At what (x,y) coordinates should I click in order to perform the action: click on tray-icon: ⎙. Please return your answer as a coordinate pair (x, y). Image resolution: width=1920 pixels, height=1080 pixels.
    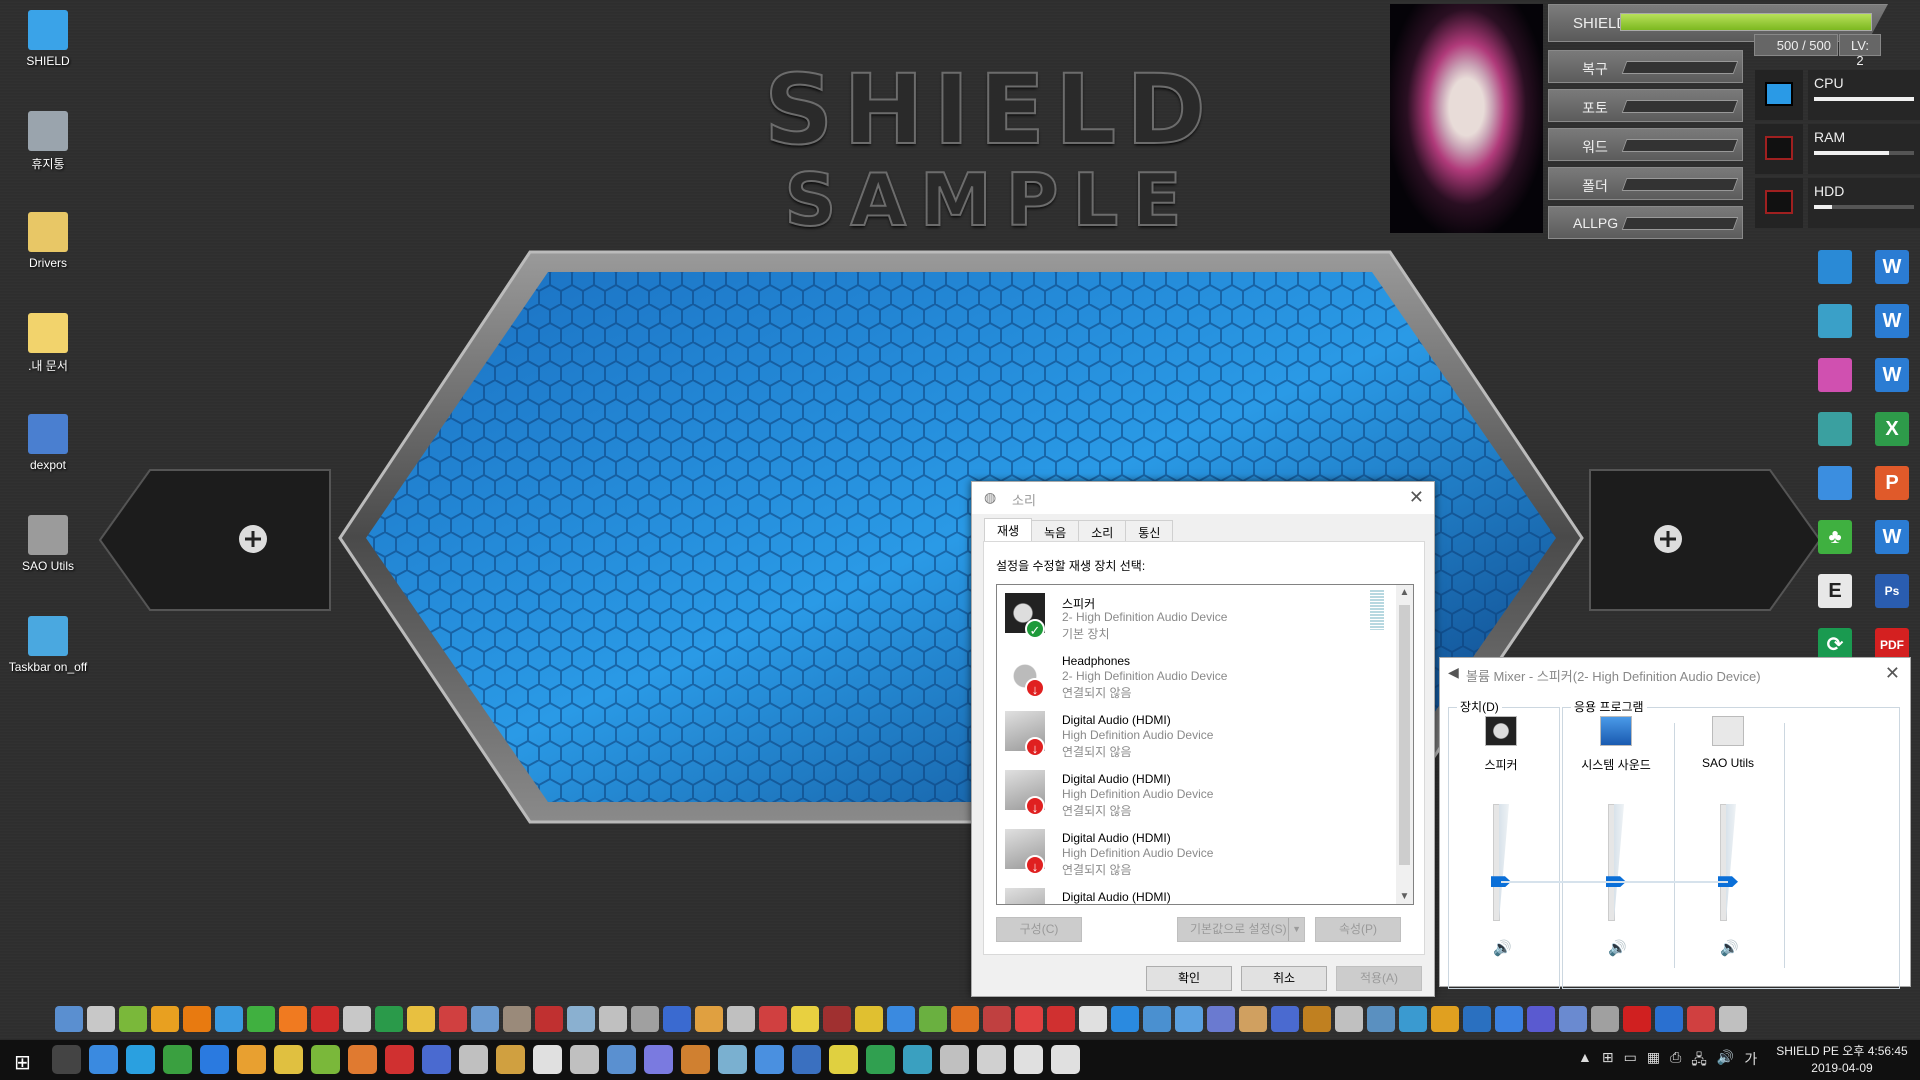
    Looking at the image, I should click on (1675, 1061).